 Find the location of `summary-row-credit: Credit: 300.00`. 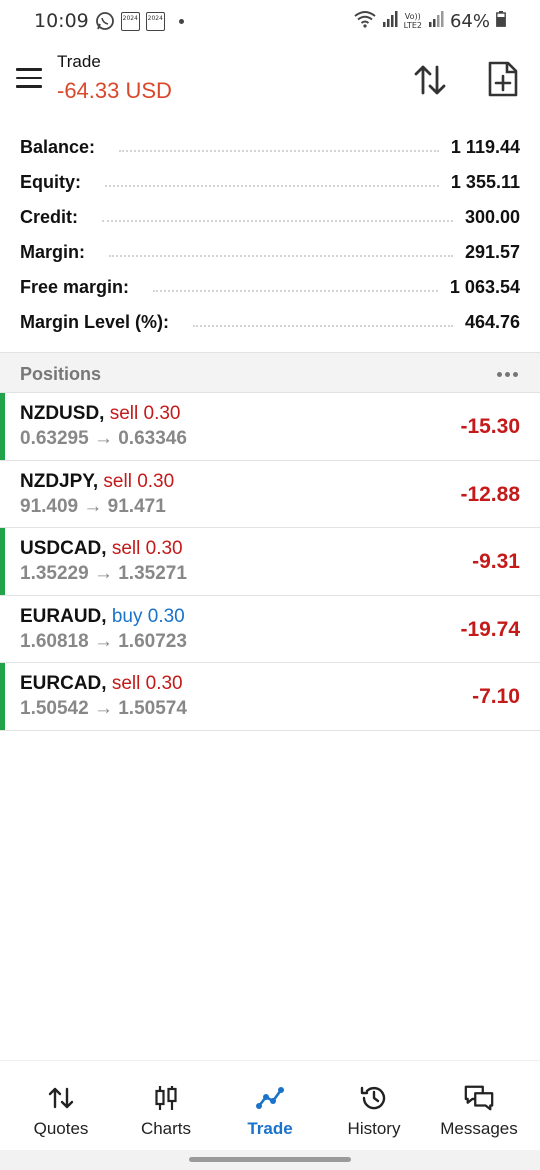

summary-row-credit: Credit: 300.00 is located at coordinates (270, 217).